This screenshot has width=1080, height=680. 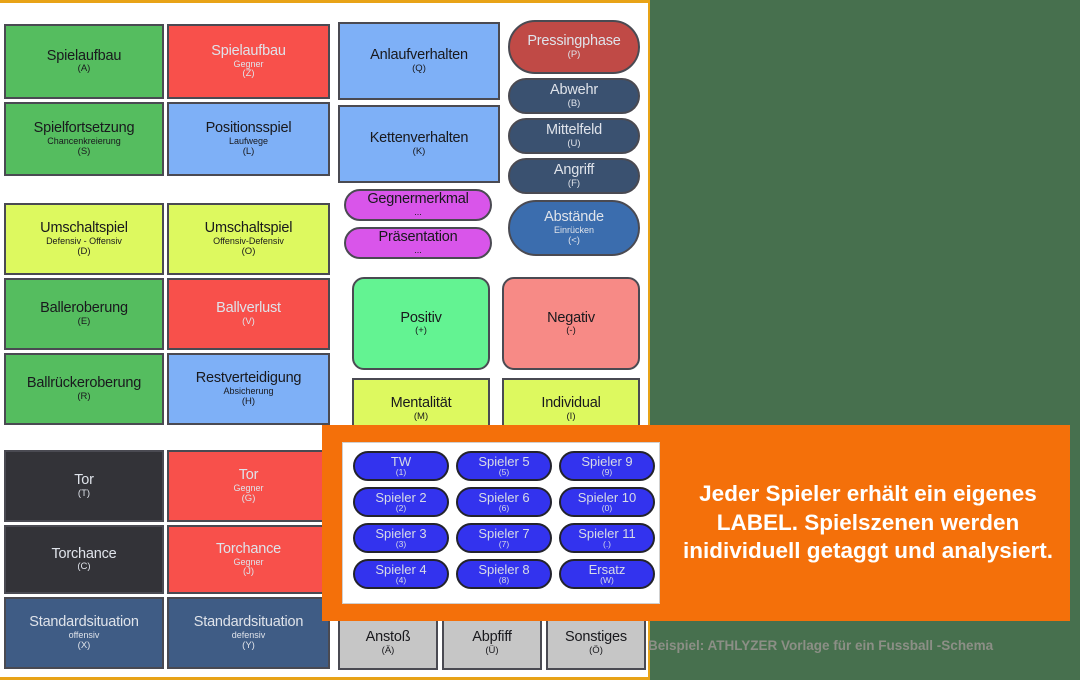 I want to click on tile-umschaltspiel-3: Ballverlust (V), so click(x=248, y=314).